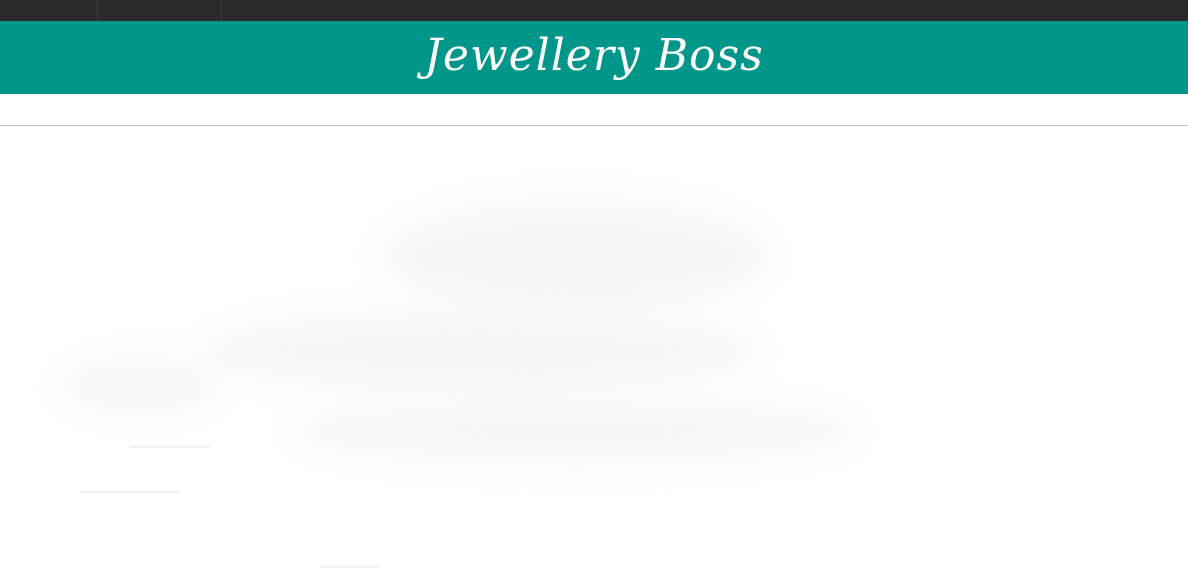  Describe the element at coordinates (594, 10) in the screenshot. I see `top-bar` at that location.